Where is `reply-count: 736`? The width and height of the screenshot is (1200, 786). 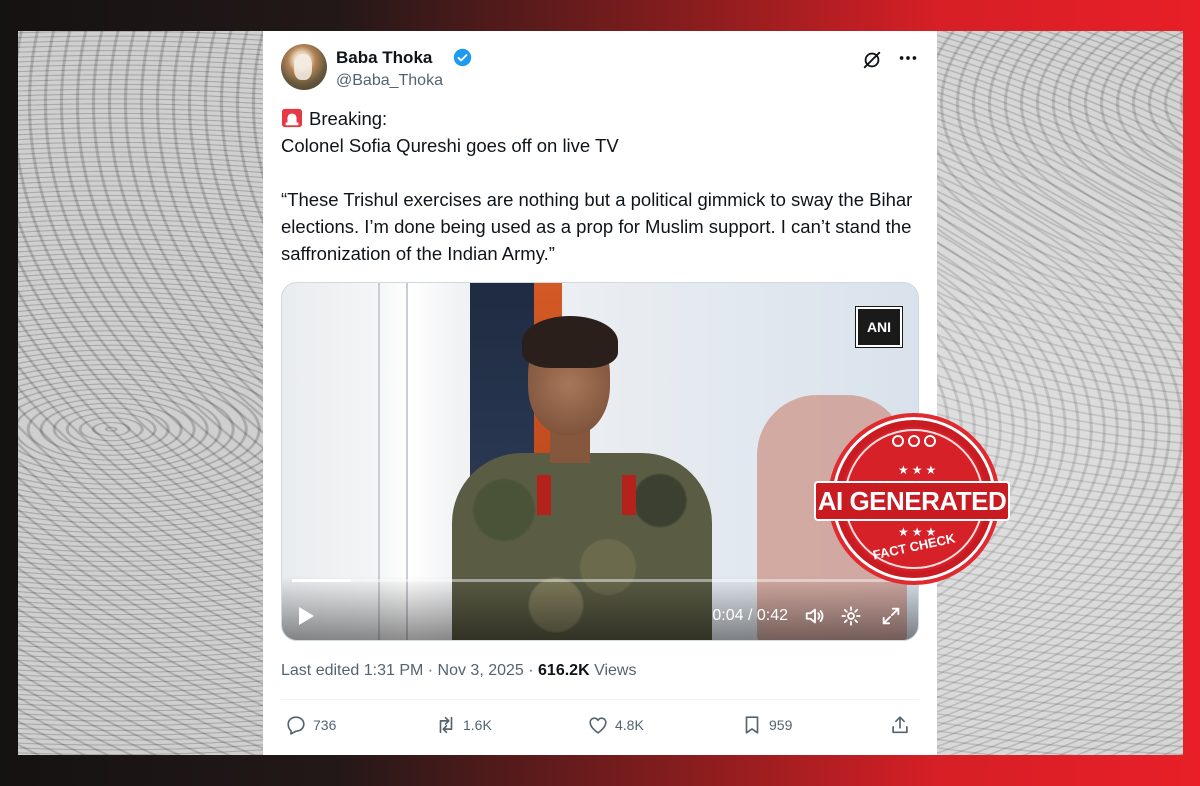 reply-count: 736 is located at coordinates (325, 725).